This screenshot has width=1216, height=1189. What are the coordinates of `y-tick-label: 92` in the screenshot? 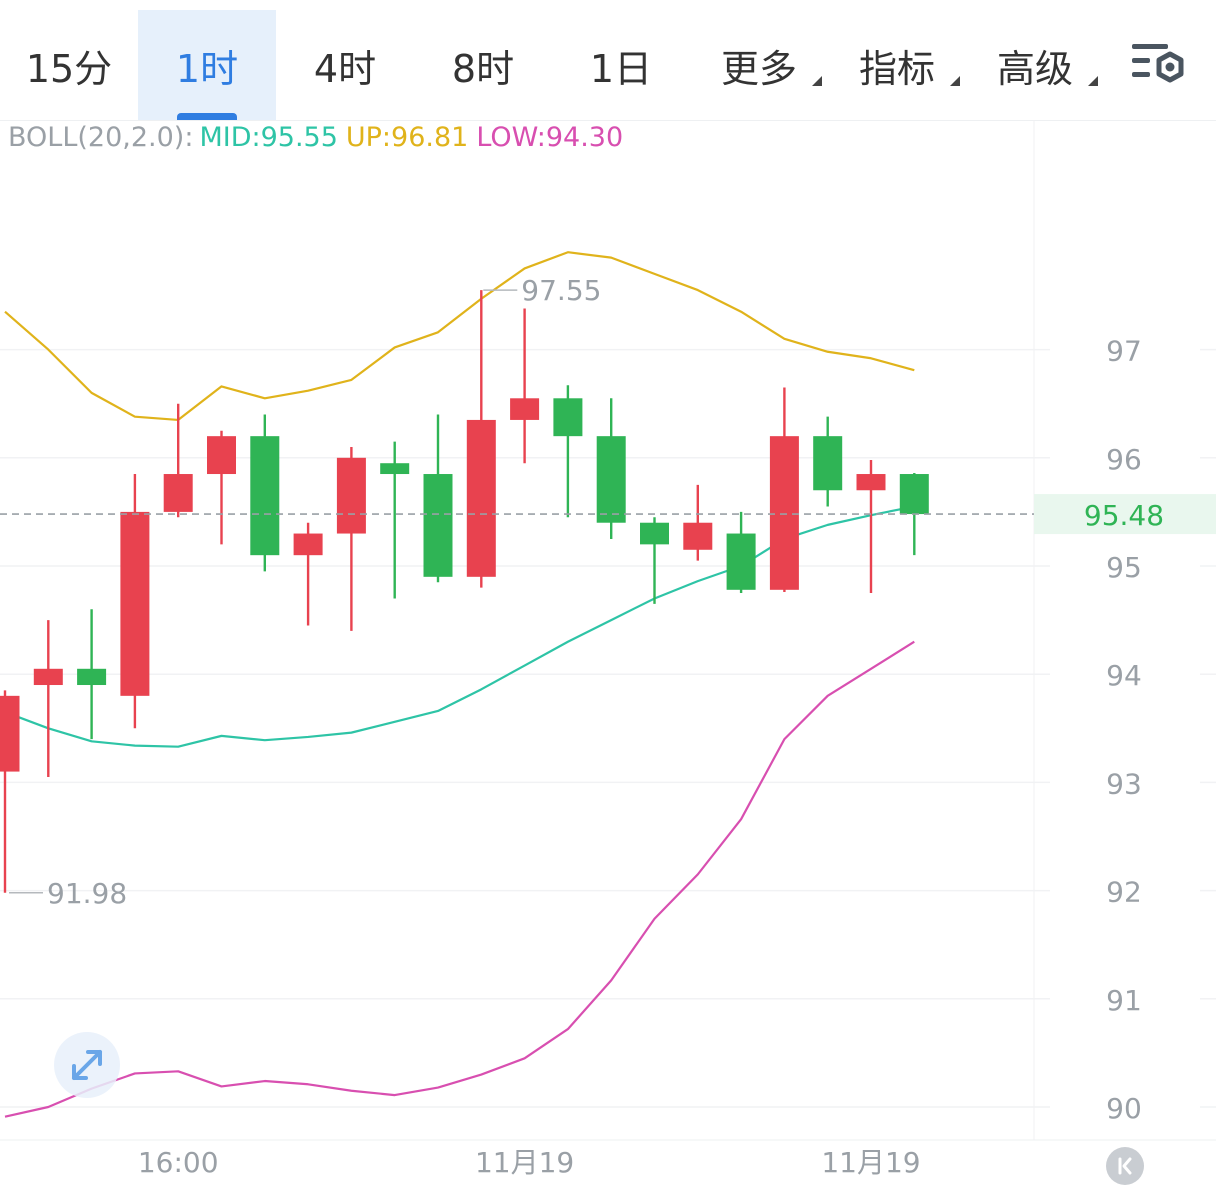 It's located at (1124, 892).